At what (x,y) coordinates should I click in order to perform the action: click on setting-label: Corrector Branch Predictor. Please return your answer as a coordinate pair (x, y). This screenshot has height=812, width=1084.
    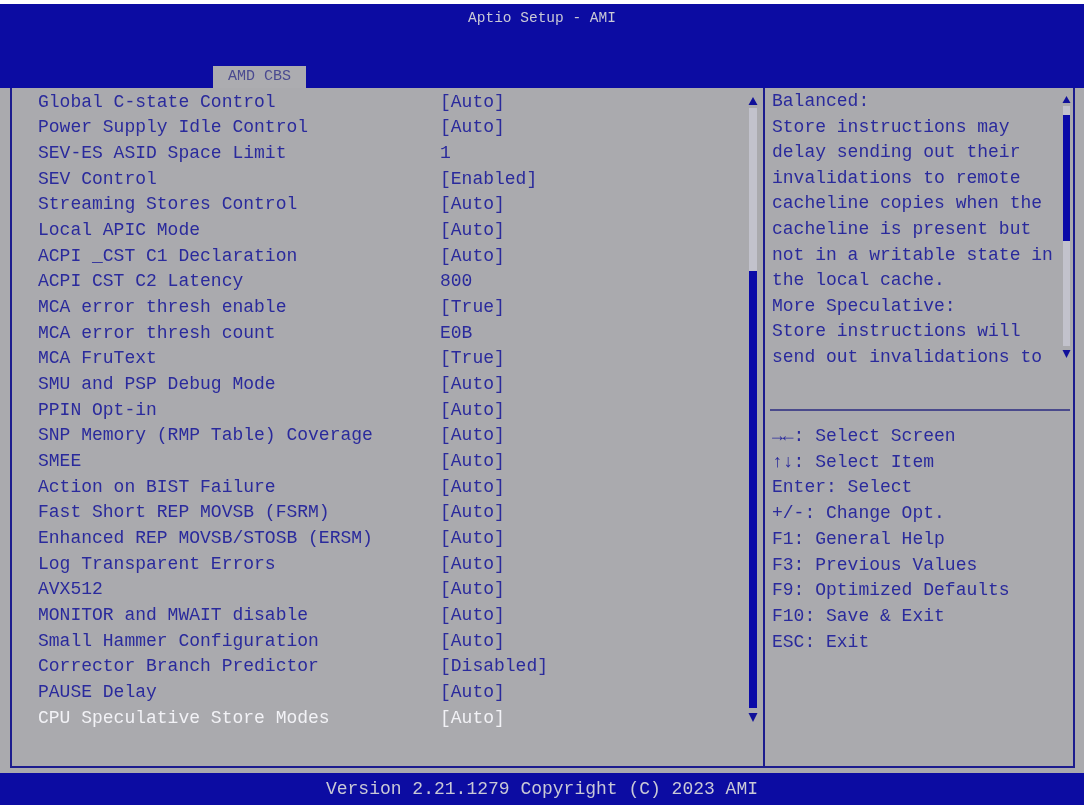
    Looking at the image, I should click on (239, 666).